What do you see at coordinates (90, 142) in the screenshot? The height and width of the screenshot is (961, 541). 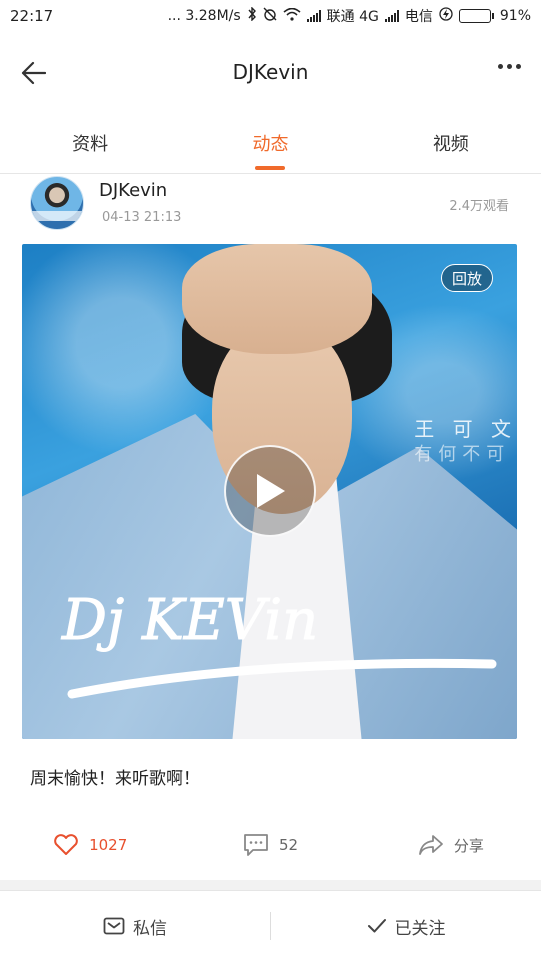 I see `tab-profile: 资料` at bounding box center [90, 142].